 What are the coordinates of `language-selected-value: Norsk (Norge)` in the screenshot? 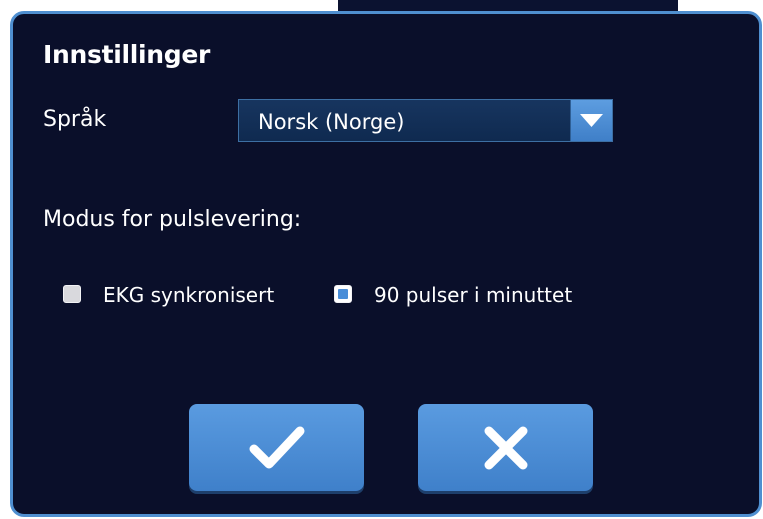 It's located at (331, 122).